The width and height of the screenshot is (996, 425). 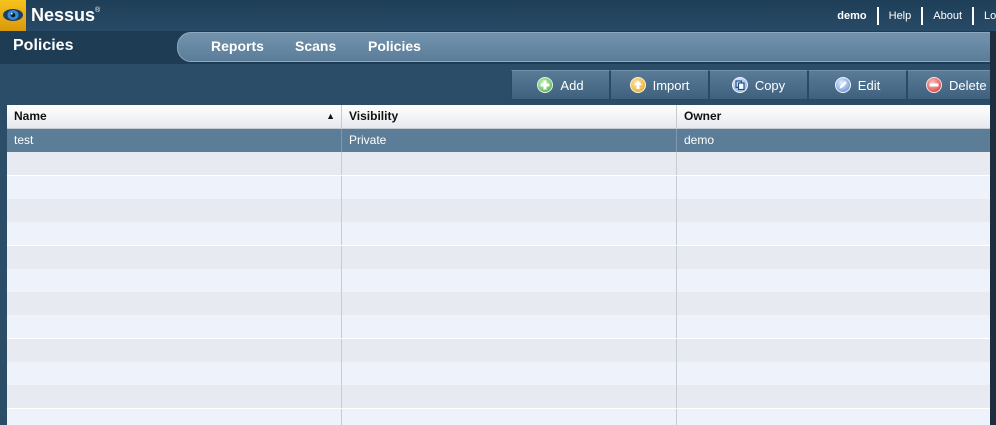 What do you see at coordinates (330, 116) in the screenshot?
I see `sort-asc-icon: ▲` at bounding box center [330, 116].